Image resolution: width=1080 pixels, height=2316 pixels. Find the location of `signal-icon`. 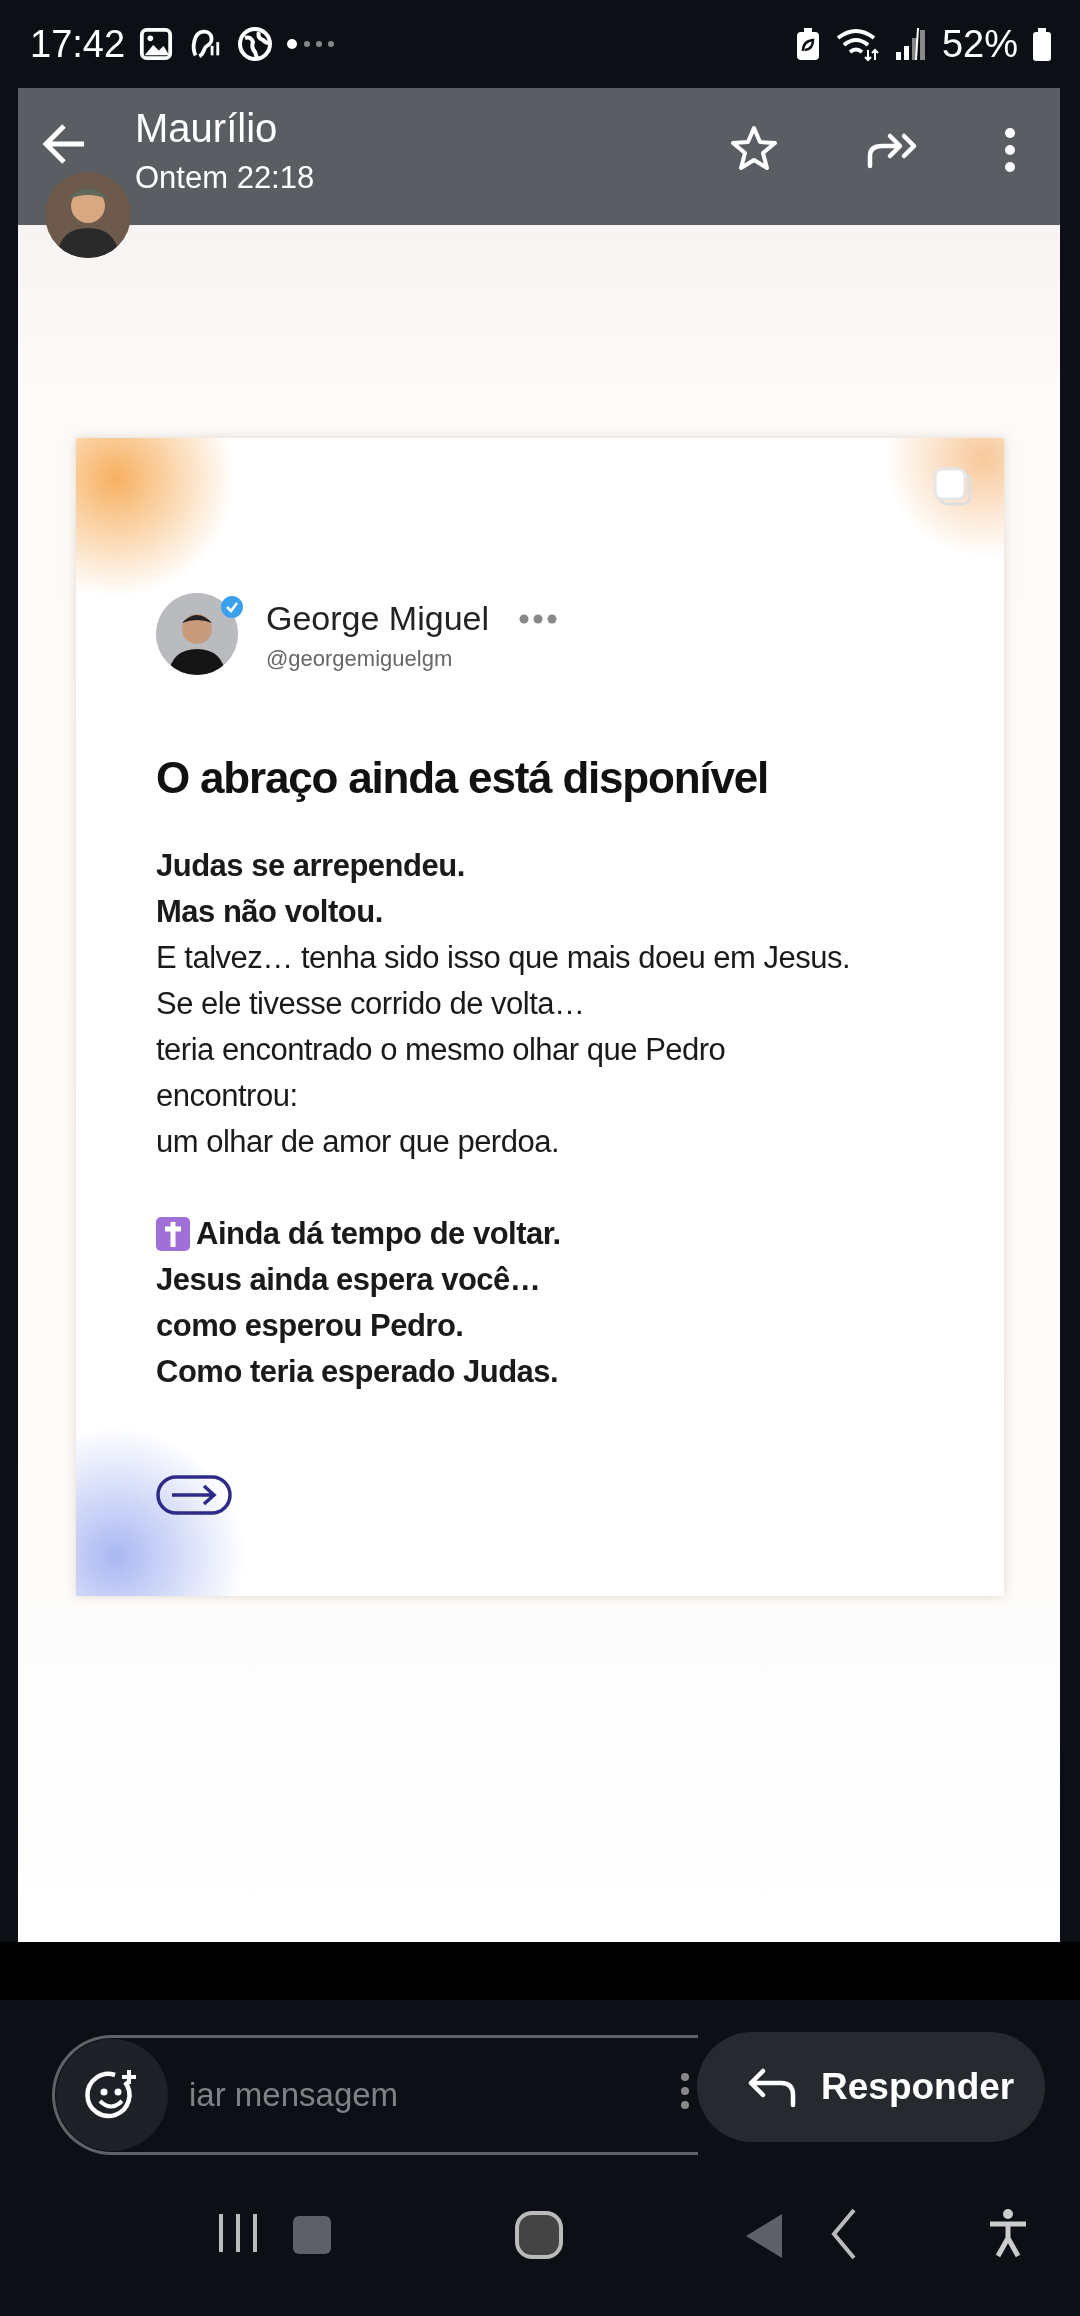

signal-icon is located at coordinates (910, 44).